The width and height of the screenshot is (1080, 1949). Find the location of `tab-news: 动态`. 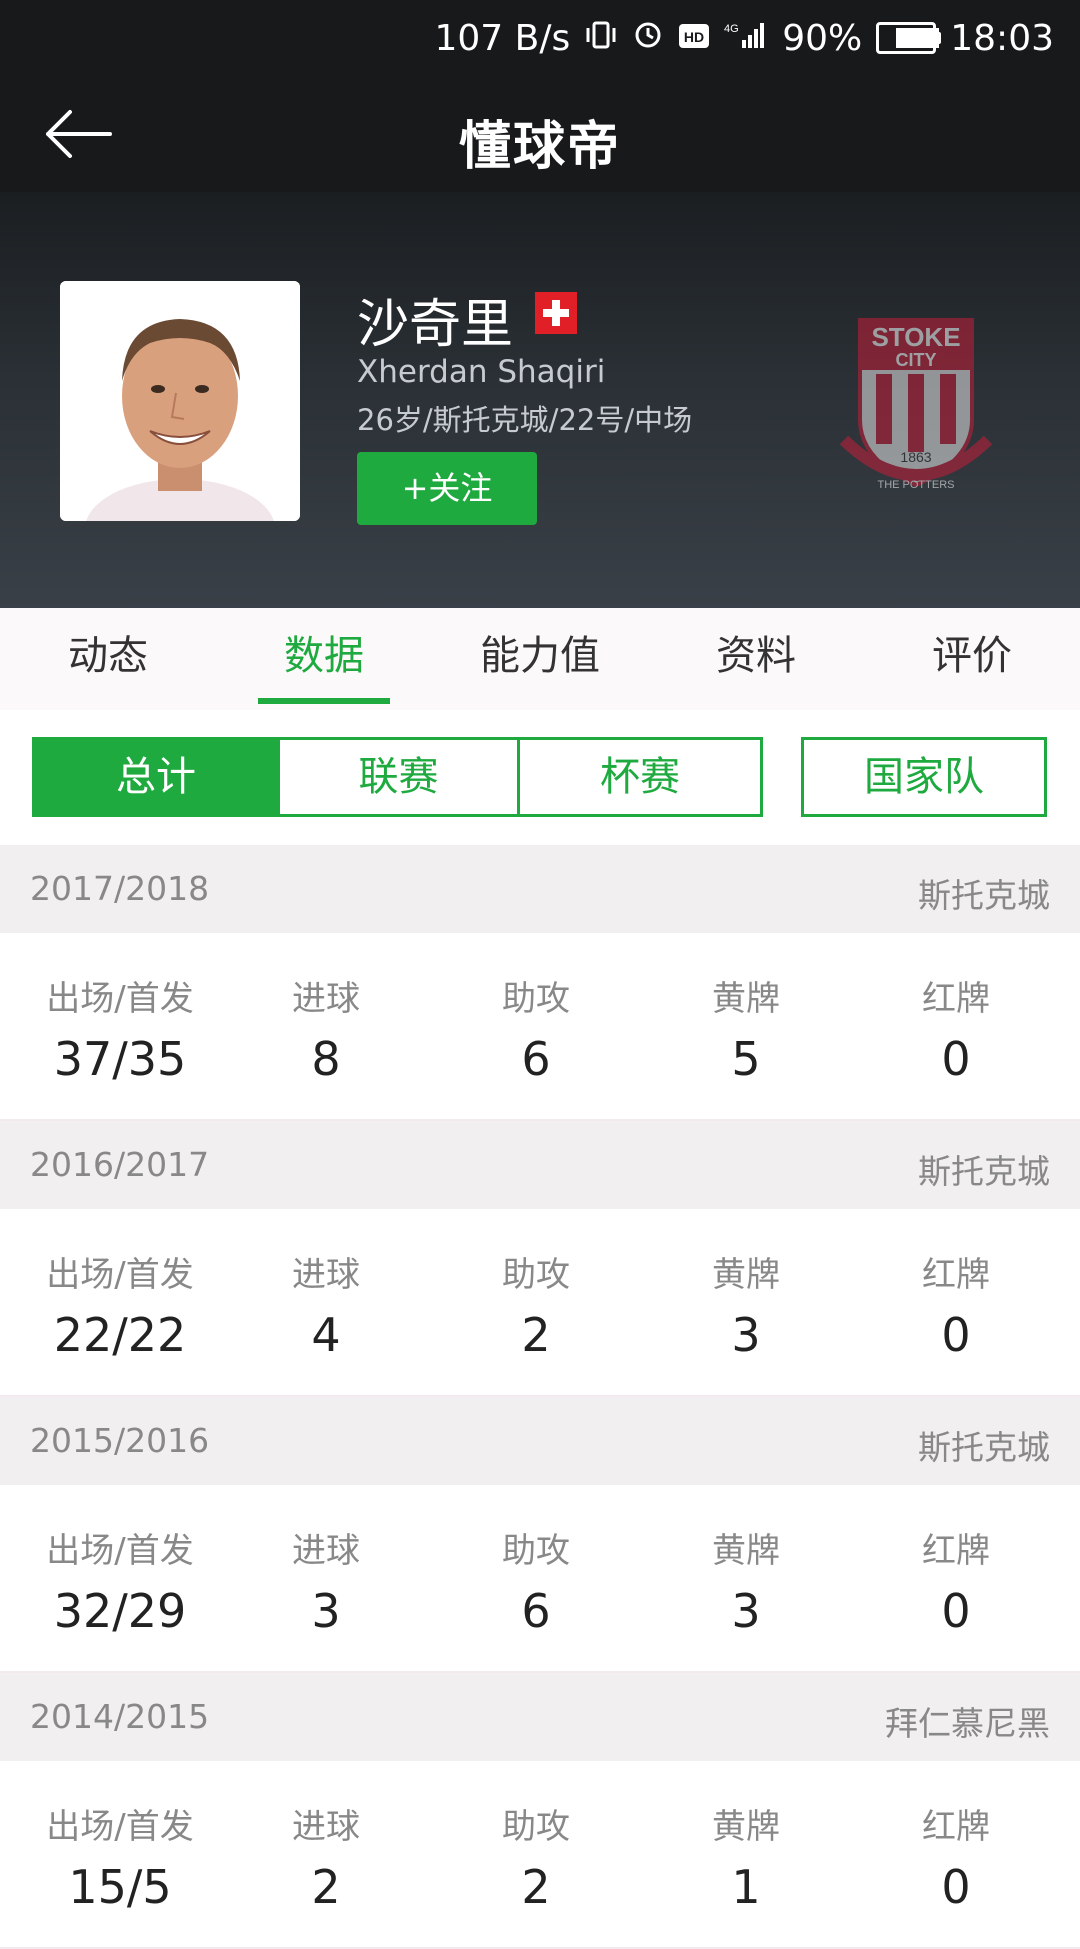

tab-news: 动态 is located at coordinates (108, 659).